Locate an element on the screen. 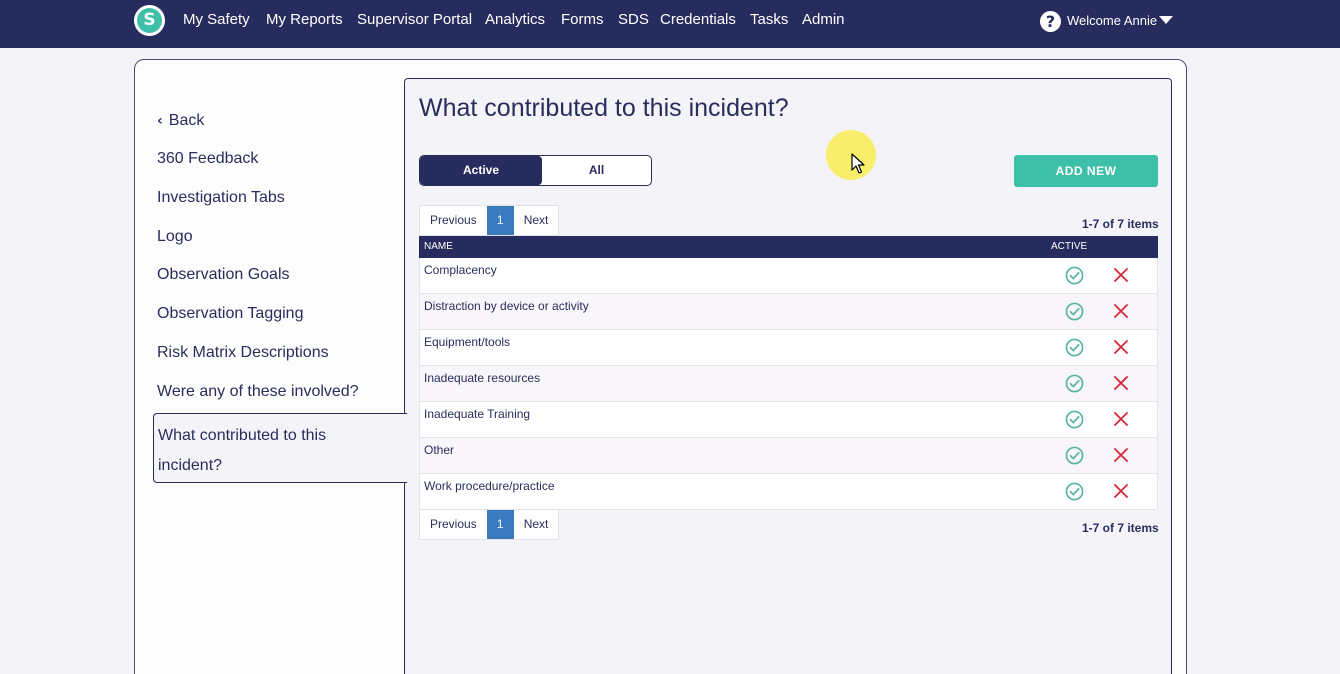 This screenshot has width=1340, height=674. add-new-button: ADD NEW is located at coordinates (1086, 171).